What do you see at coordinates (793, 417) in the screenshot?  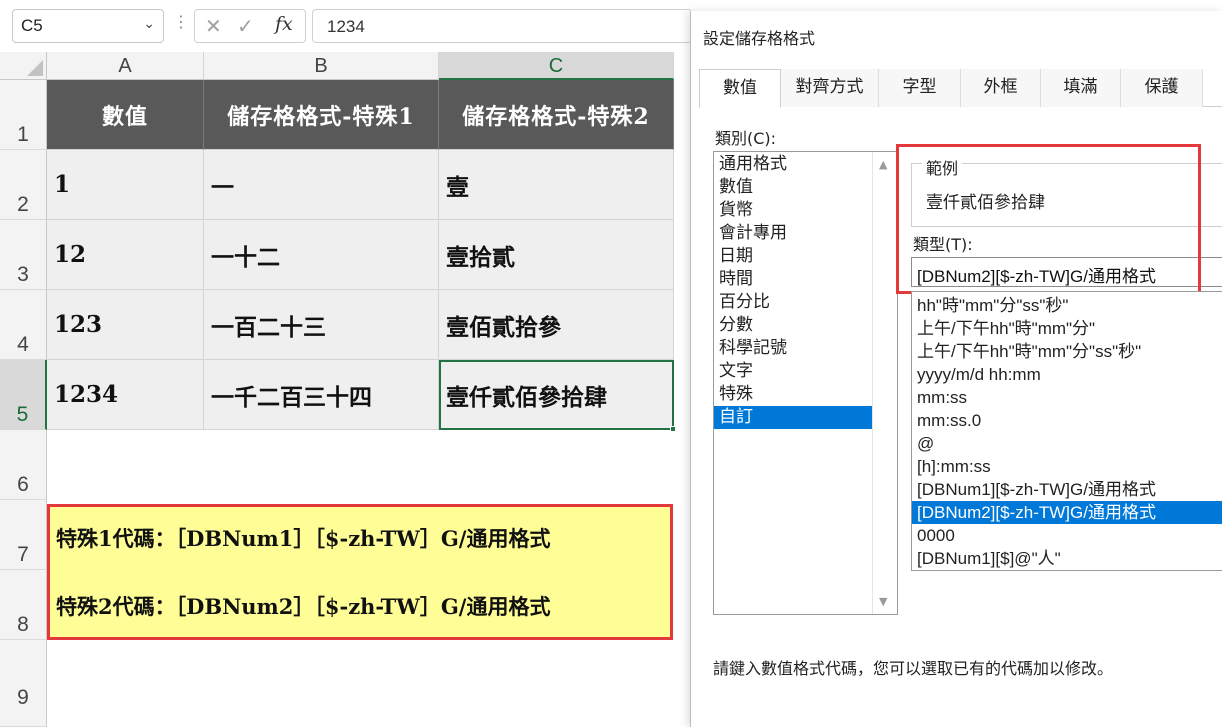 I see `category-item-selected: 自訂` at bounding box center [793, 417].